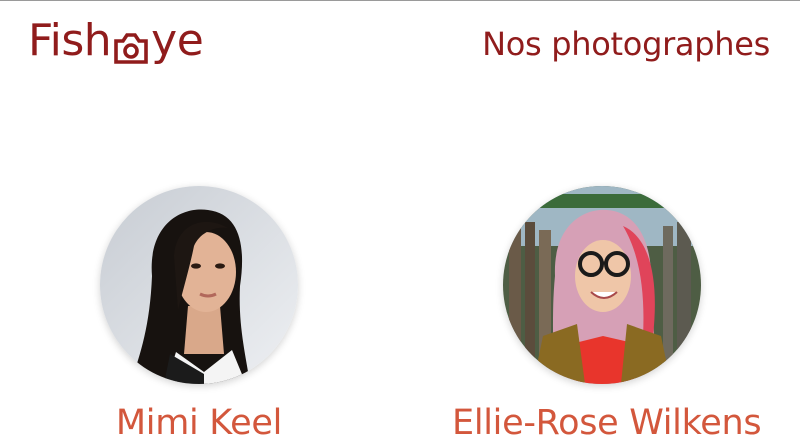 This screenshot has width=800, height=445. I want to click on photographer-name: Ellie-Rose Wilkens, so click(607, 423).